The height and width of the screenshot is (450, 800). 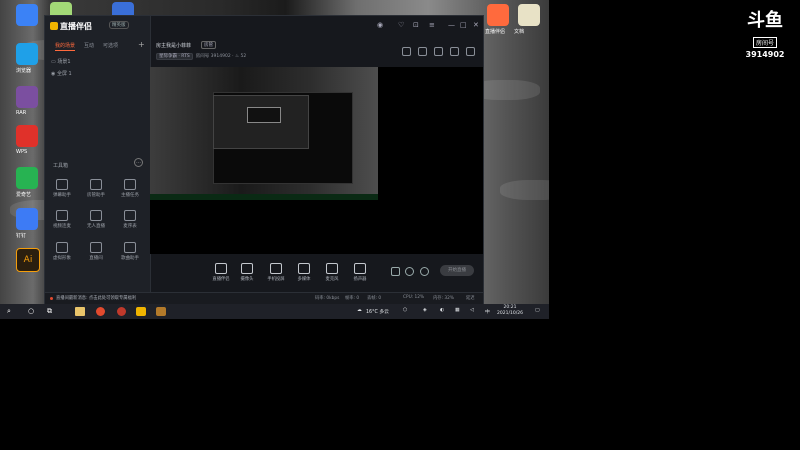 What do you see at coordinates (61, 73) in the screenshot?
I see `layer-item: ◉ 全屏 1` at bounding box center [61, 73].